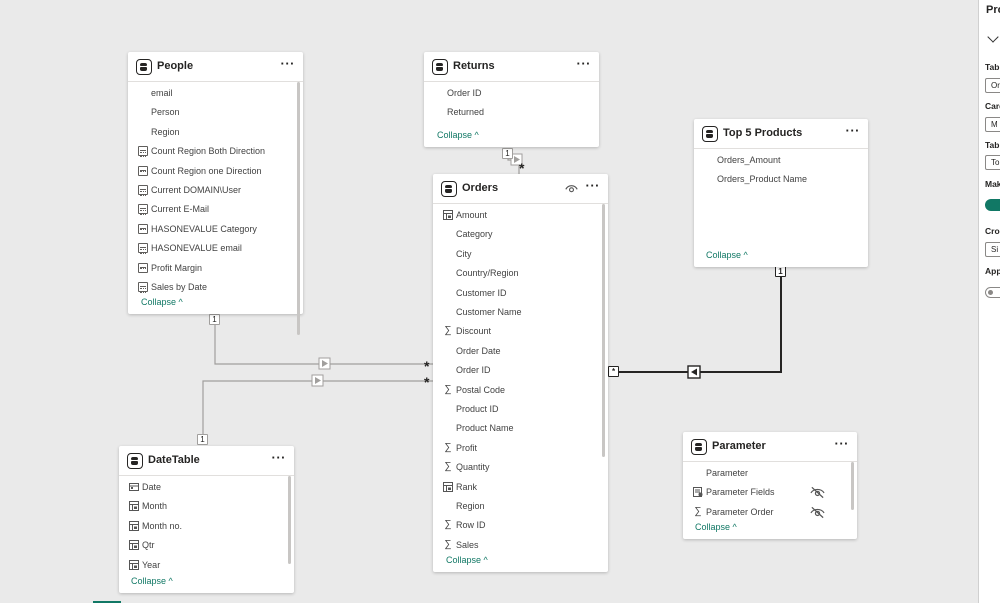  Describe the element at coordinates (515, 390) in the screenshot. I see `field-row: ∑ Postal Code` at that location.